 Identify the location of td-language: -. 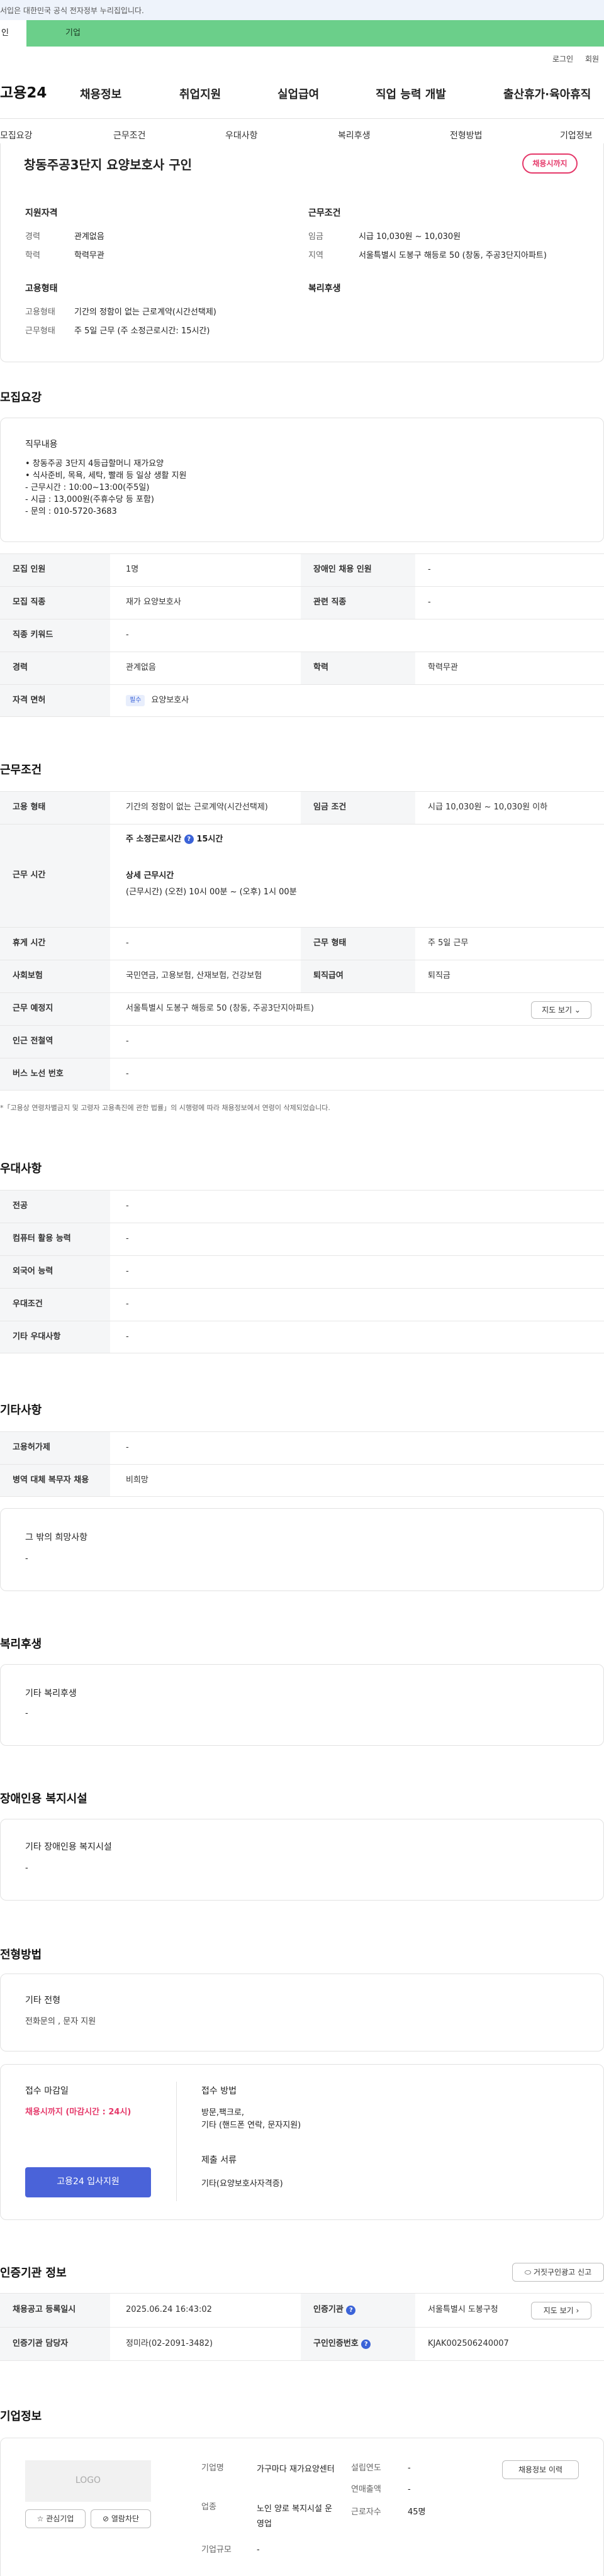
(127, 1272).